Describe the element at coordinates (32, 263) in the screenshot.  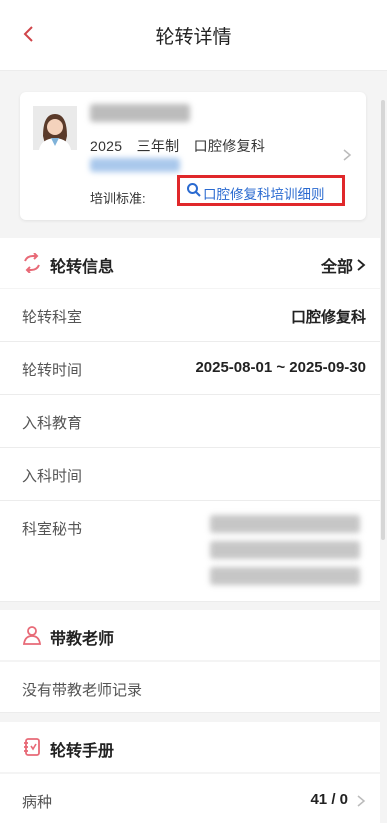
I see `rotate-icon` at that location.